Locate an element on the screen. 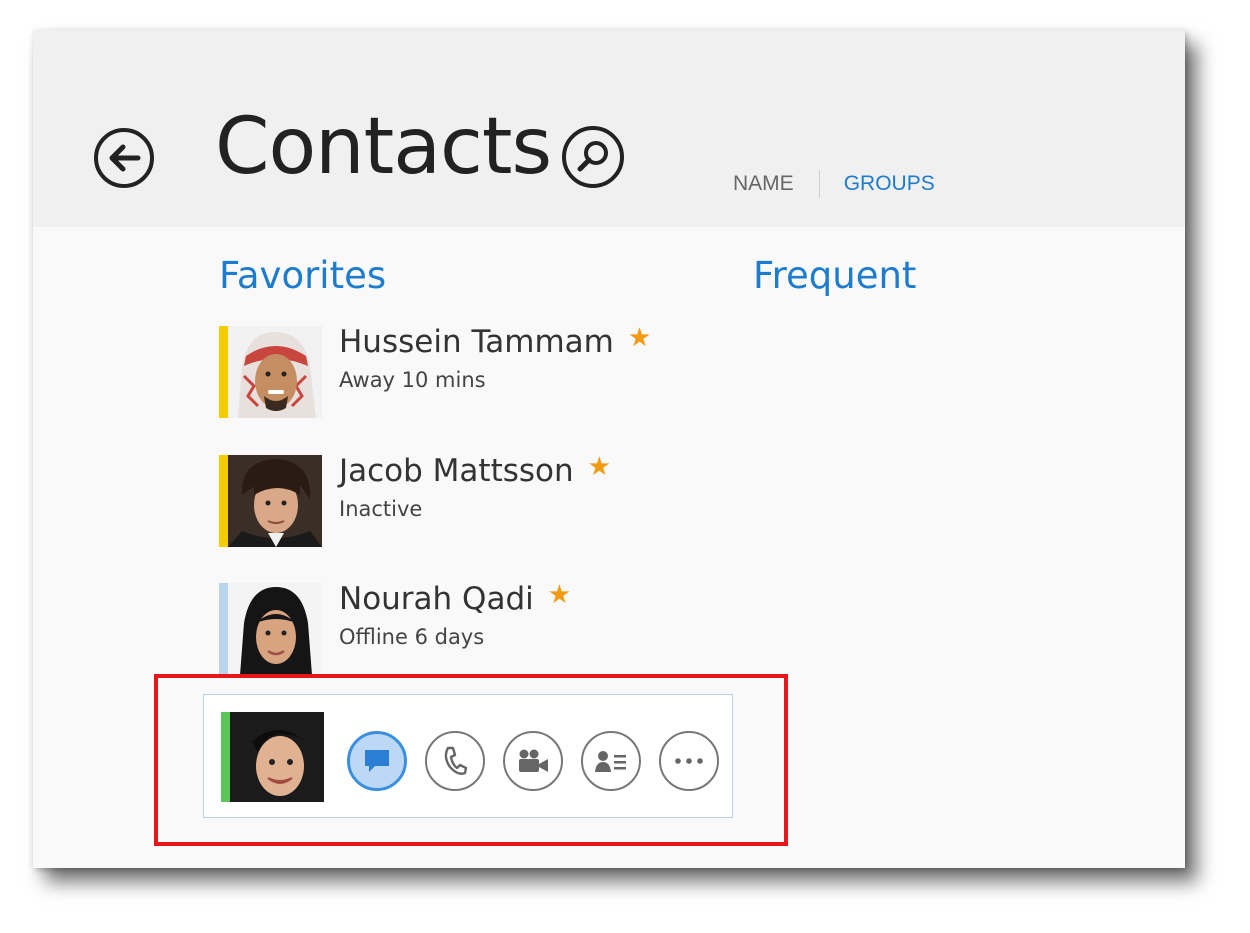 The image size is (1250, 933). more-button is located at coordinates (689, 761).